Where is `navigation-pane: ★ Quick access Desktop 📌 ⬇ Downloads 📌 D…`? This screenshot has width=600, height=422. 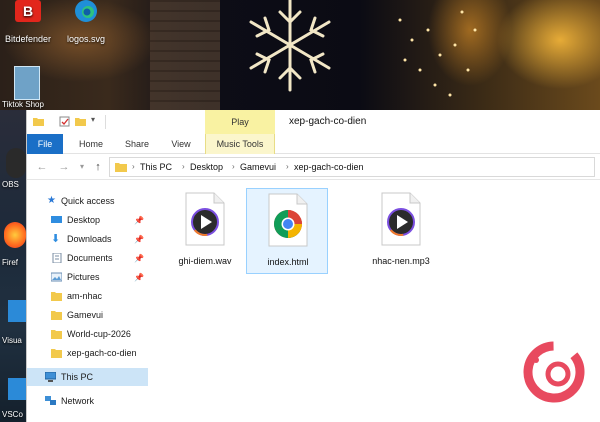
navigation-pane: ★ Quick access Desktop 📌 ⬇ Downloads 📌 D… is located at coordinates (87, 301).